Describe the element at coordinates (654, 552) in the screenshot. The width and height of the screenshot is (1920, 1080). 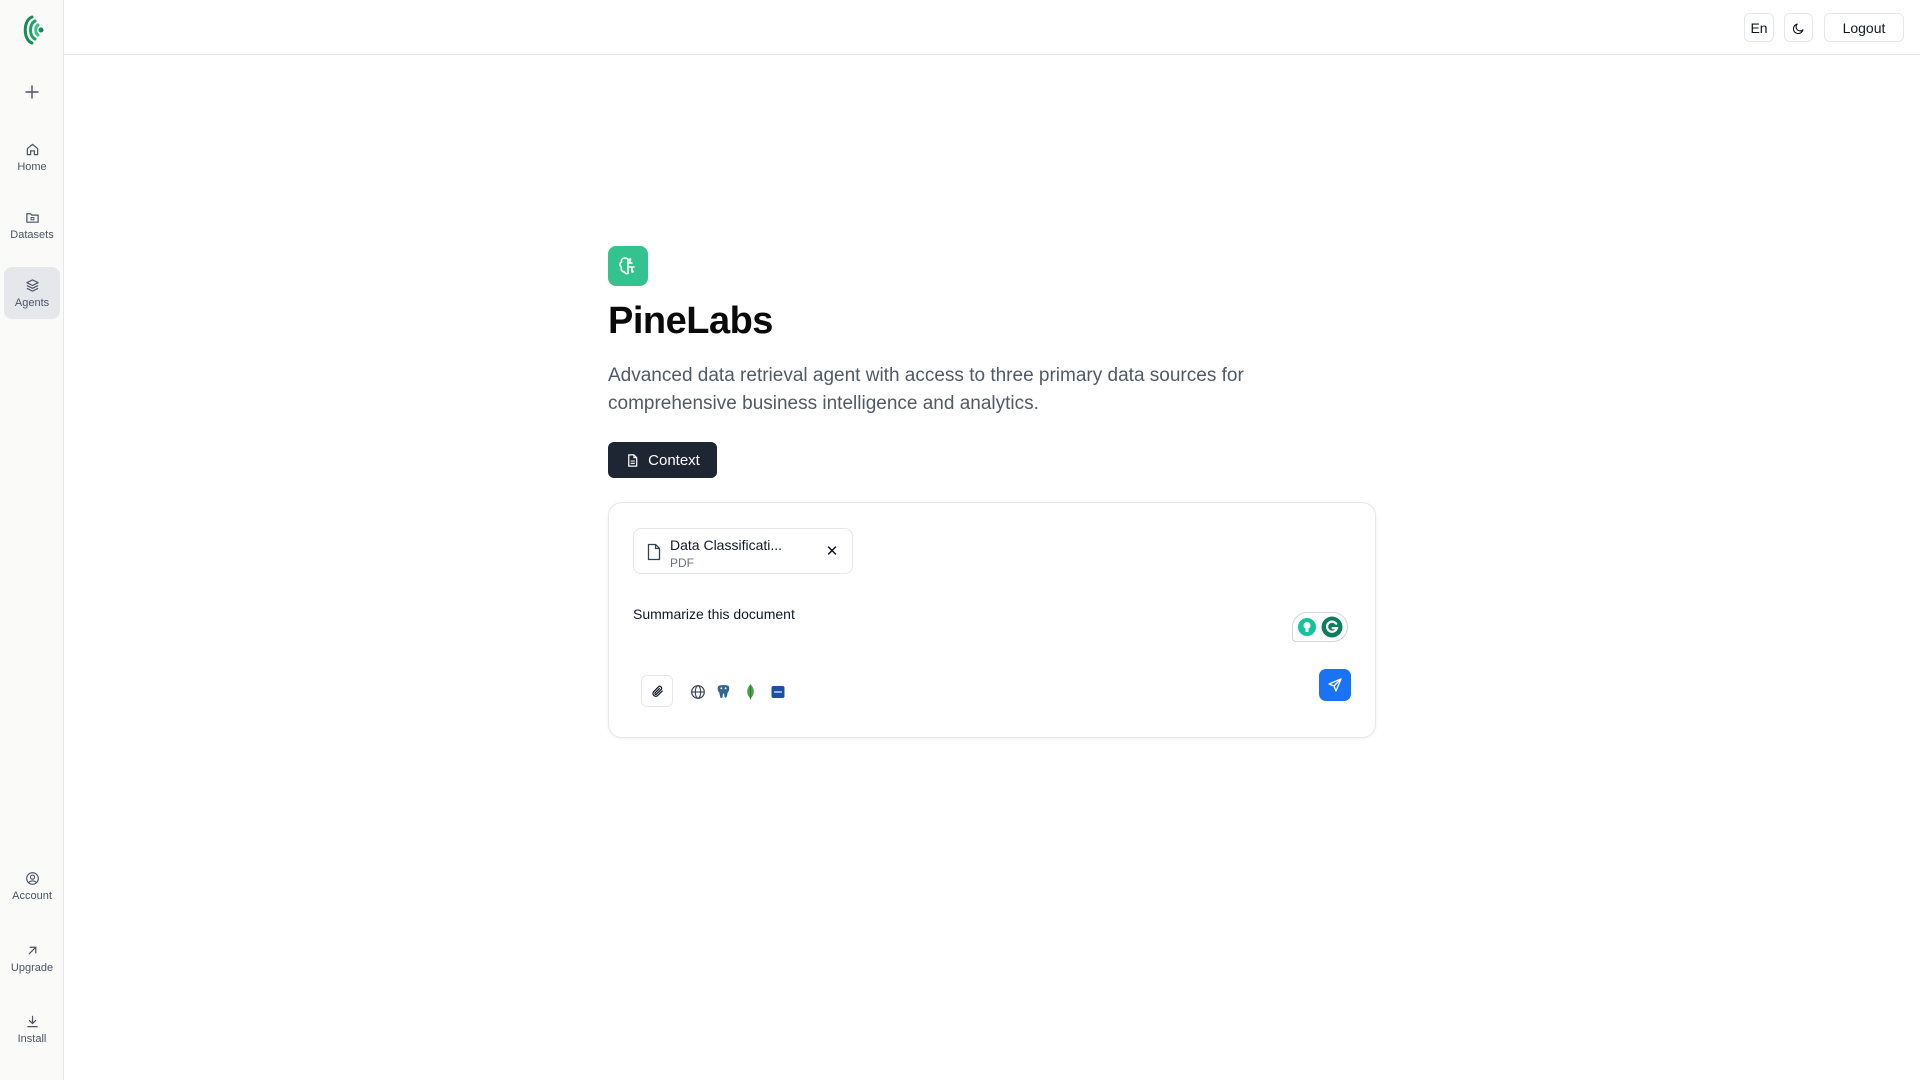
I see `file-icon` at that location.